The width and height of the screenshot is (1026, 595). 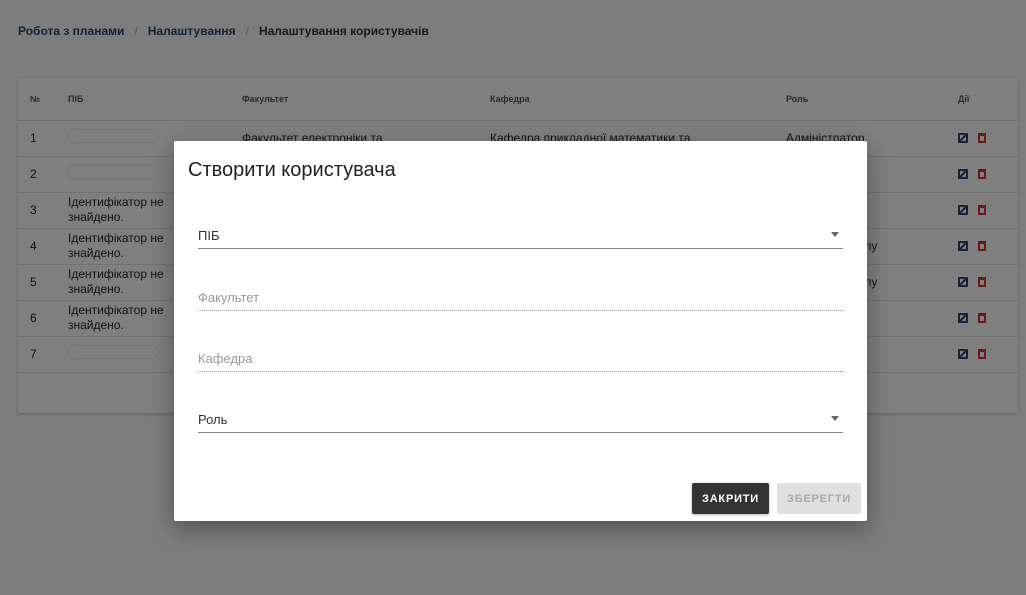 What do you see at coordinates (819, 498) in the screenshot?
I see `save-button: ЗБЕРЕГТИ` at bounding box center [819, 498].